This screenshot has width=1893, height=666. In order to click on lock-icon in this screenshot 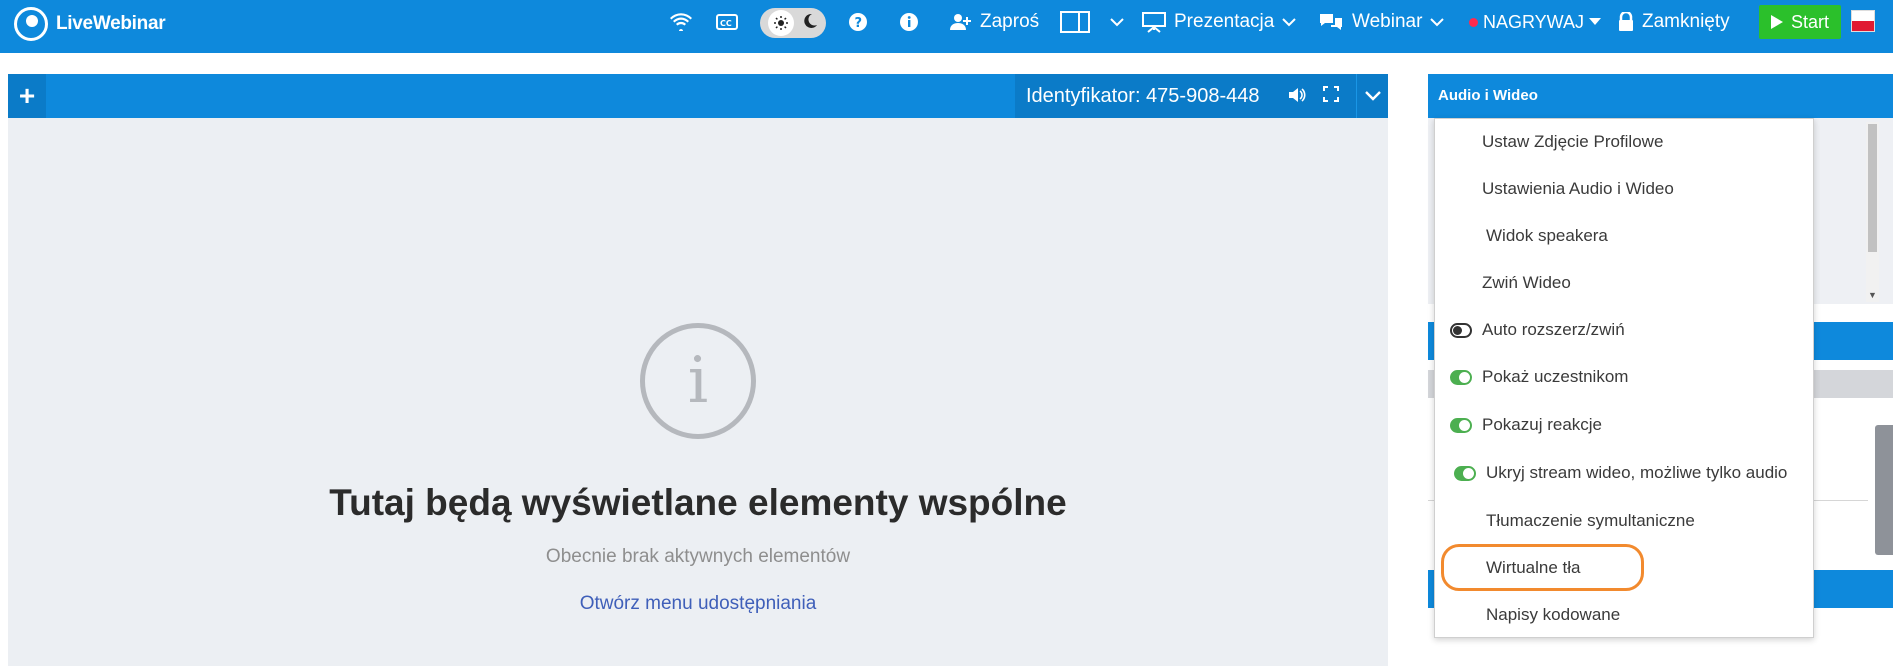, I will do `click(1626, 21)`.